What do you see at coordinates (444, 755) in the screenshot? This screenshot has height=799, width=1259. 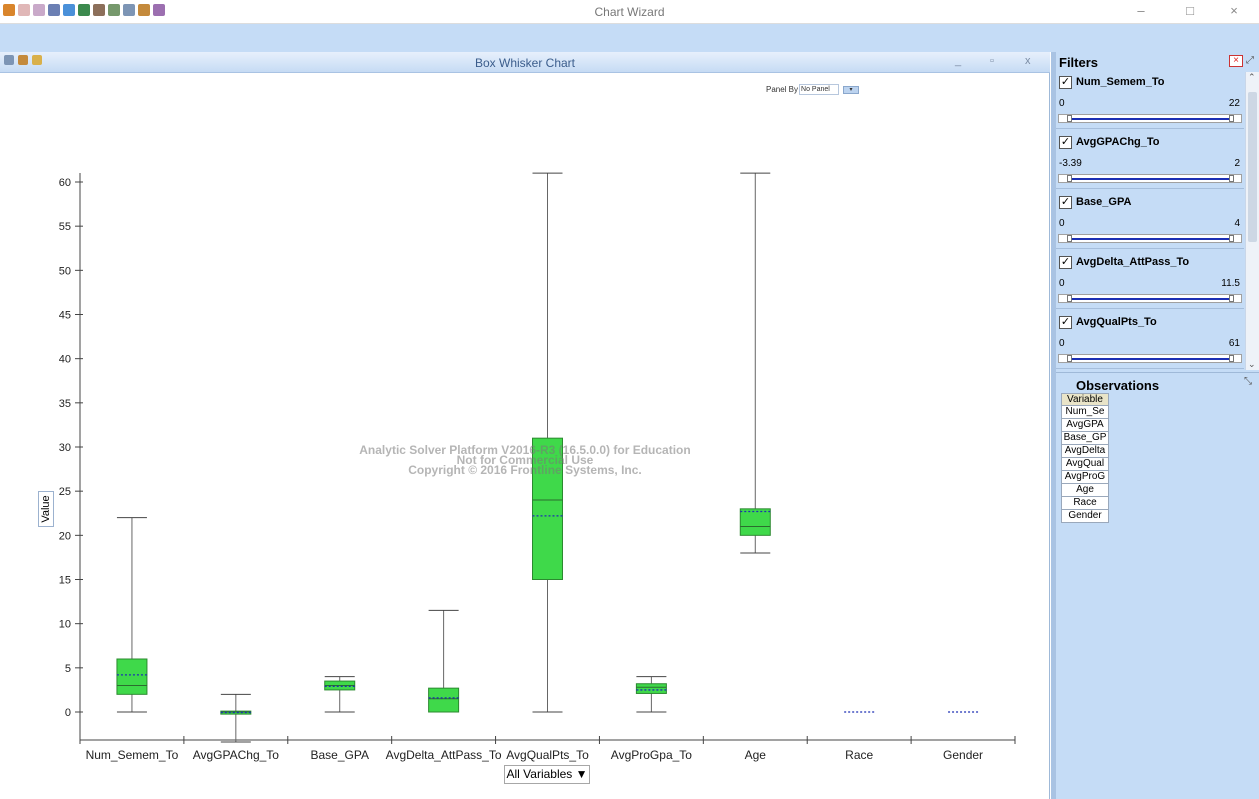 I see `x-tick-label: AvgDelta_AttPass_To` at bounding box center [444, 755].